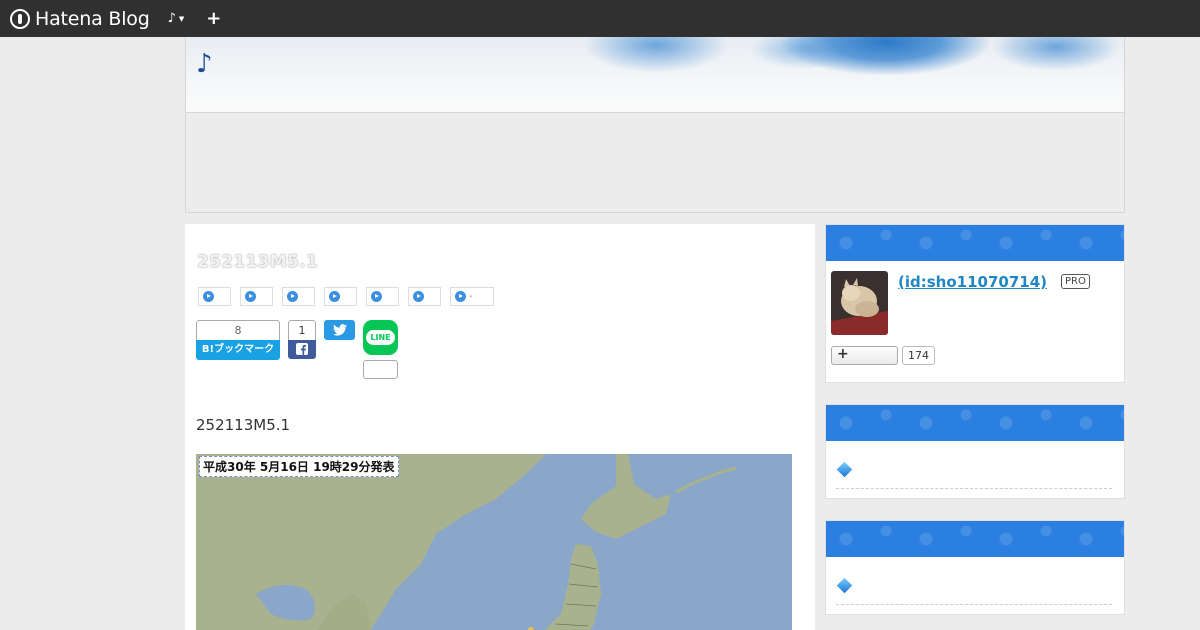  I want to click on blog-header: ♪, so click(655, 75).